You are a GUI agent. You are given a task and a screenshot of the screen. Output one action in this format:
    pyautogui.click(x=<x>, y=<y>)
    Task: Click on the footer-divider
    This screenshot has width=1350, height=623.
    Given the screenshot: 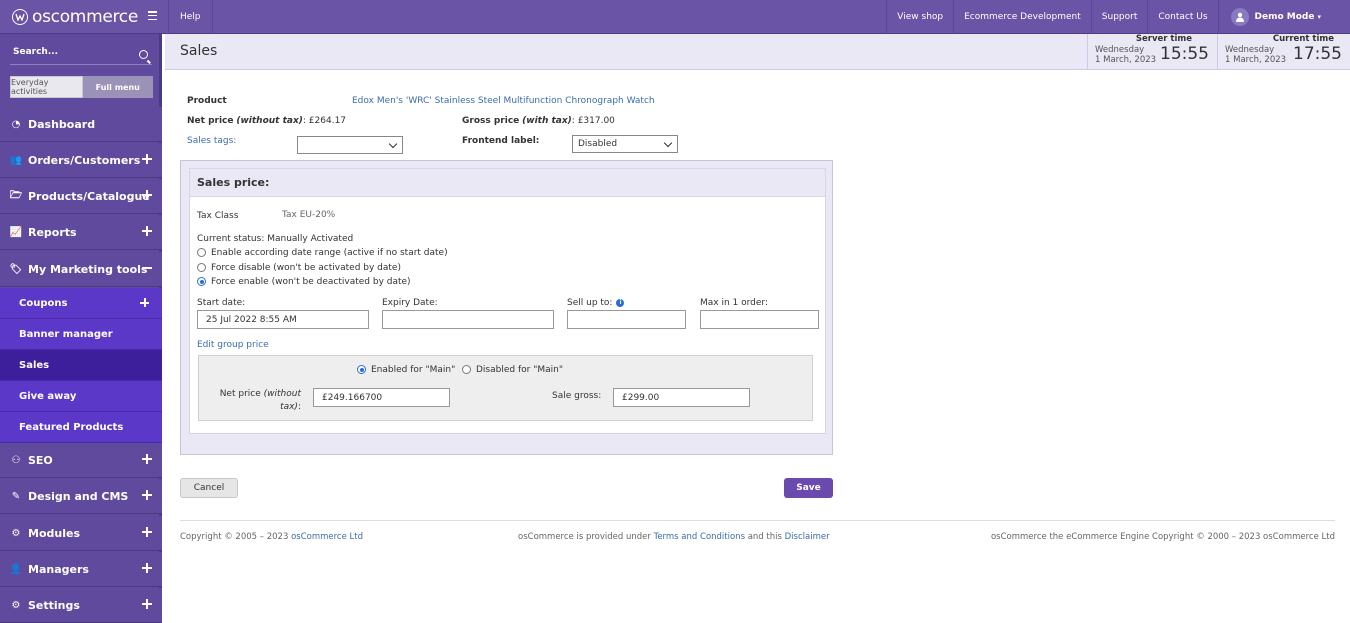 What is the action you would take?
    pyautogui.click(x=757, y=520)
    